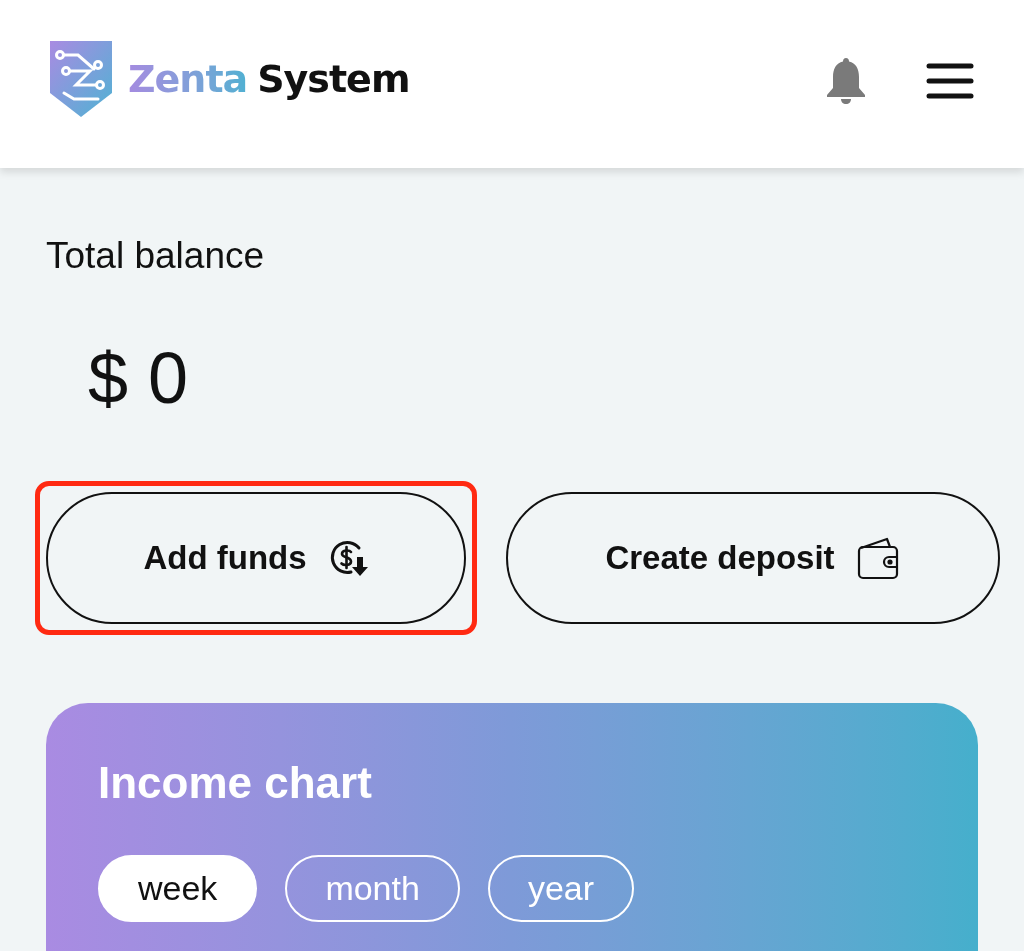 The height and width of the screenshot is (951, 1024). I want to click on wallet-icon, so click(878, 558).